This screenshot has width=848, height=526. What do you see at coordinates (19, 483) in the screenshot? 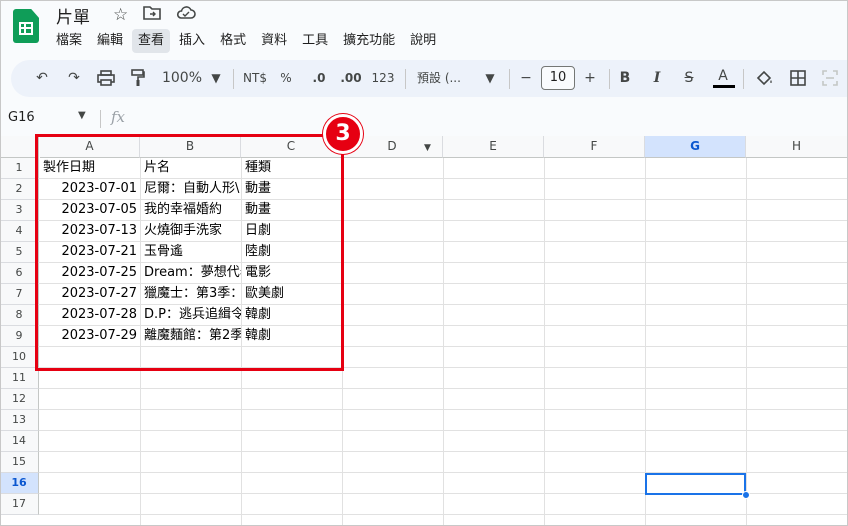
I see `row-header-selected: 16` at bounding box center [19, 483].